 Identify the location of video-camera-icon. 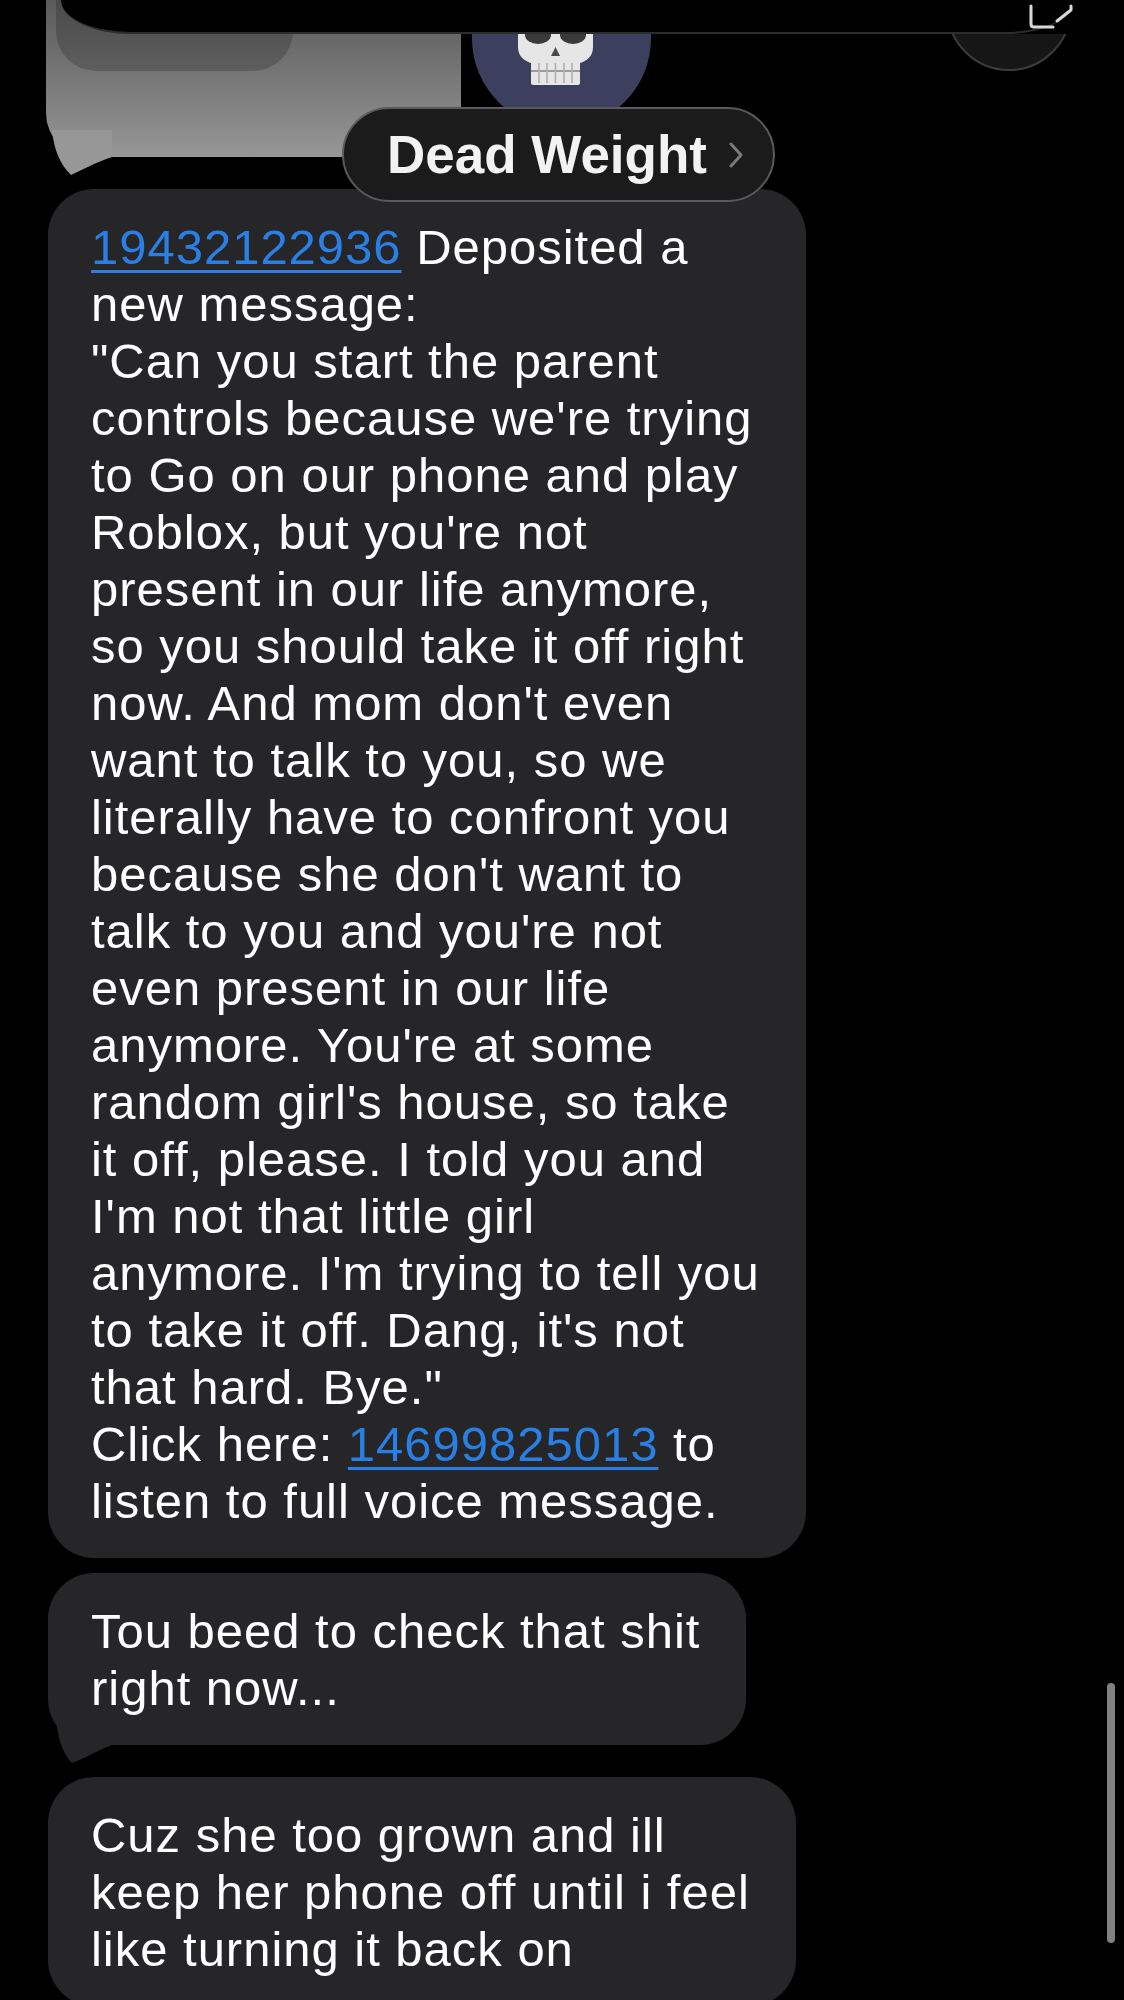
(1051, 17).